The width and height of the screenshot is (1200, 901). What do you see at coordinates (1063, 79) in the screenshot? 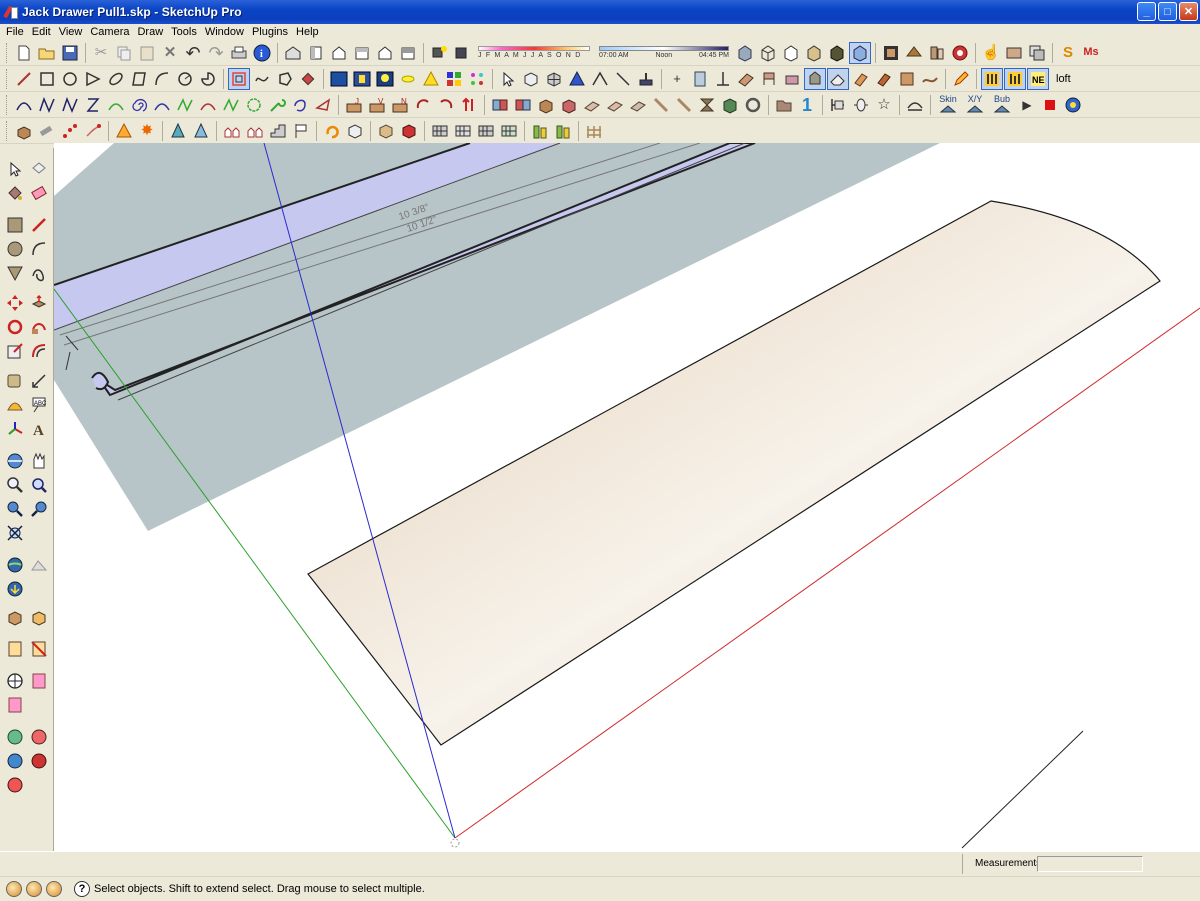
I see `loft-tool-label: loft` at bounding box center [1063, 79].